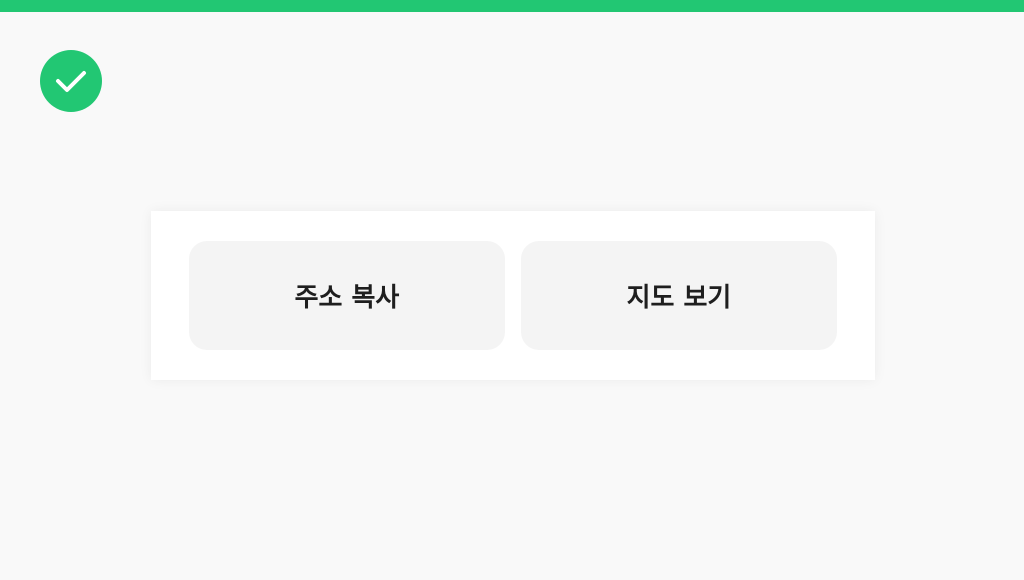 This screenshot has height=580, width=1024. I want to click on top-accent-bar, so click(512, 6).